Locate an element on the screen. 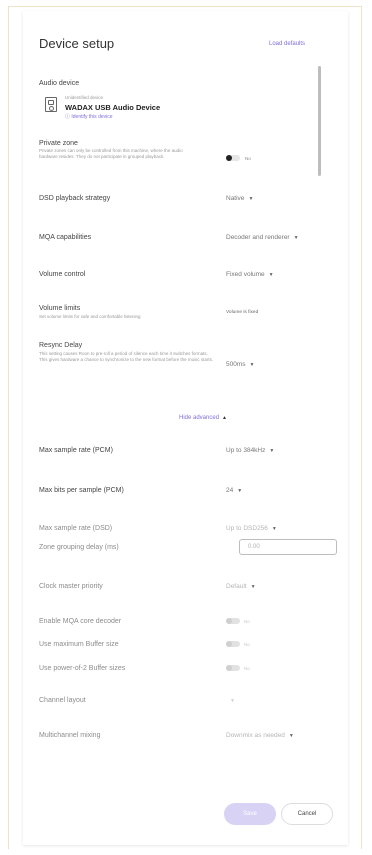 The height and width of the screenshot is (855, 372). max-sample-rate-dsd-select: Up to DSD256 ▼ is located at coordinates (251, 528).